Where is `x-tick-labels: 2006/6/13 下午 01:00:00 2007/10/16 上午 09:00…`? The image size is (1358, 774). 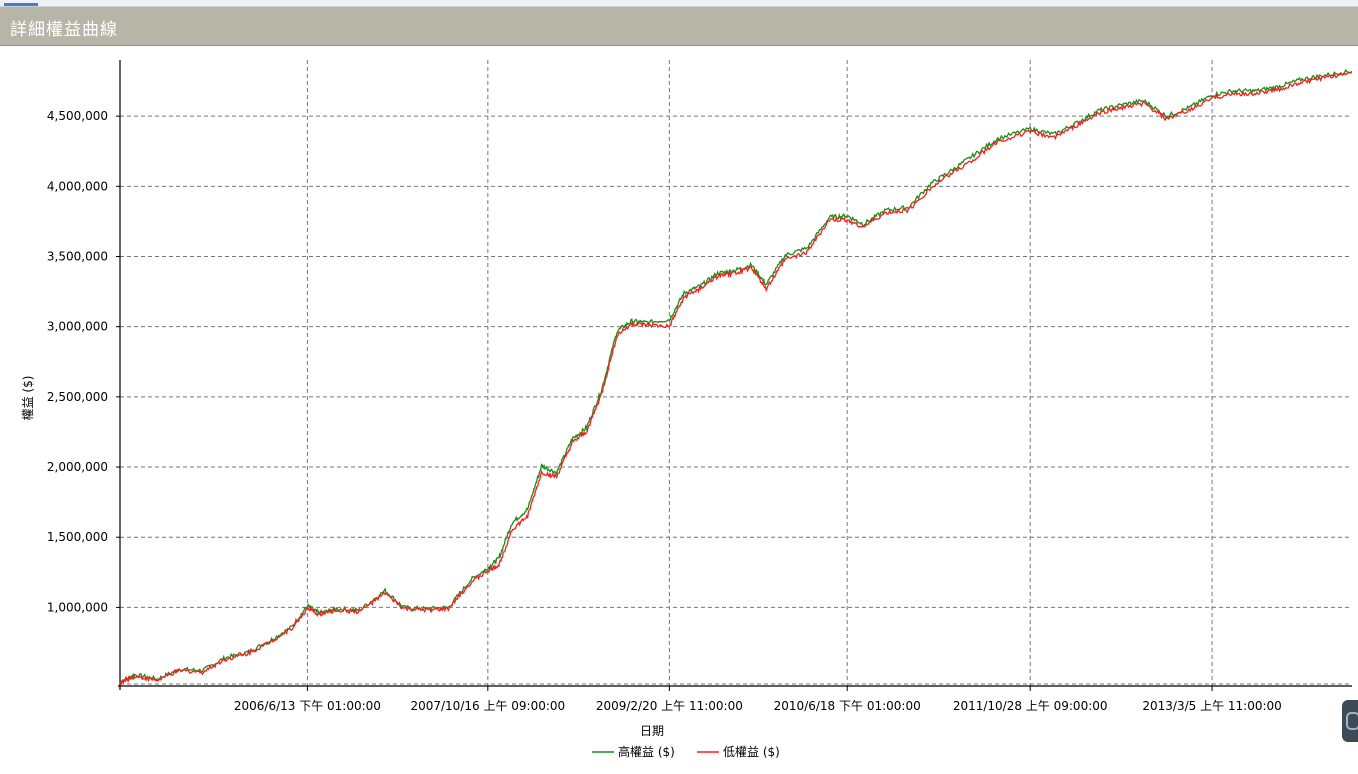
x-tick-labels: 2006/6/13 下午 01:00:00 2007/10/16 上午 09:00… is located at coordinates (758, 706).